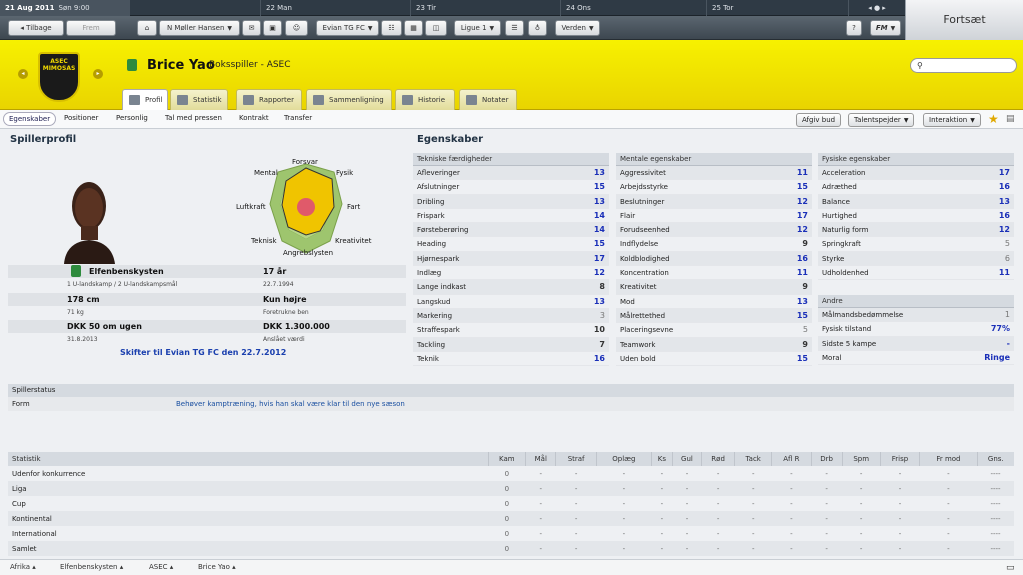 The image size is (1023, 575). I want to click on league-menu: Ligue 1 ▼, so click(477, 28).